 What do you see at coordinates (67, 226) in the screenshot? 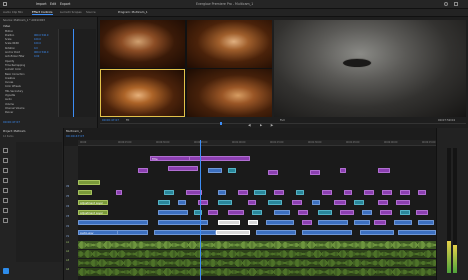
I see `track-label: V2` at bounding box center [67, 226].